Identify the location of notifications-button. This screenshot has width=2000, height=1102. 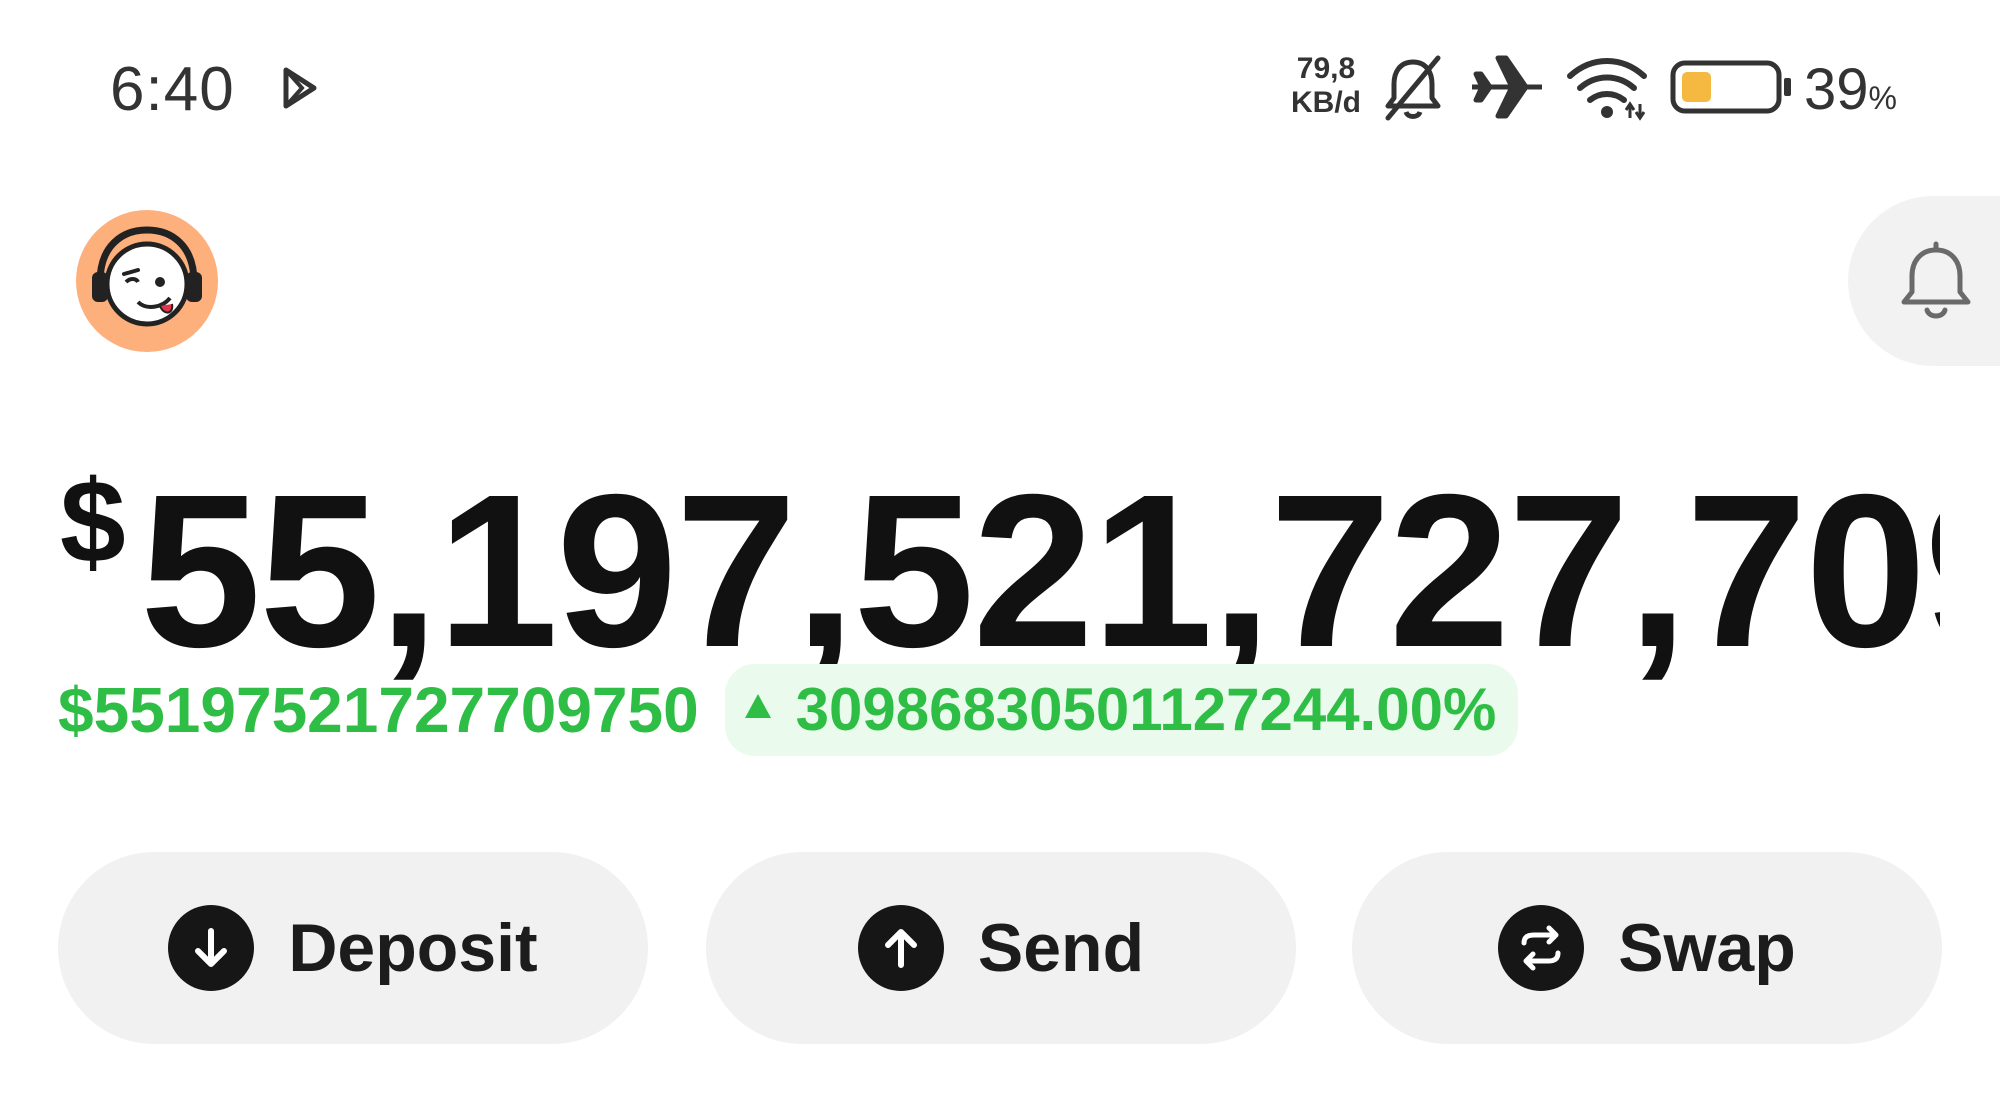
(1924, 281).